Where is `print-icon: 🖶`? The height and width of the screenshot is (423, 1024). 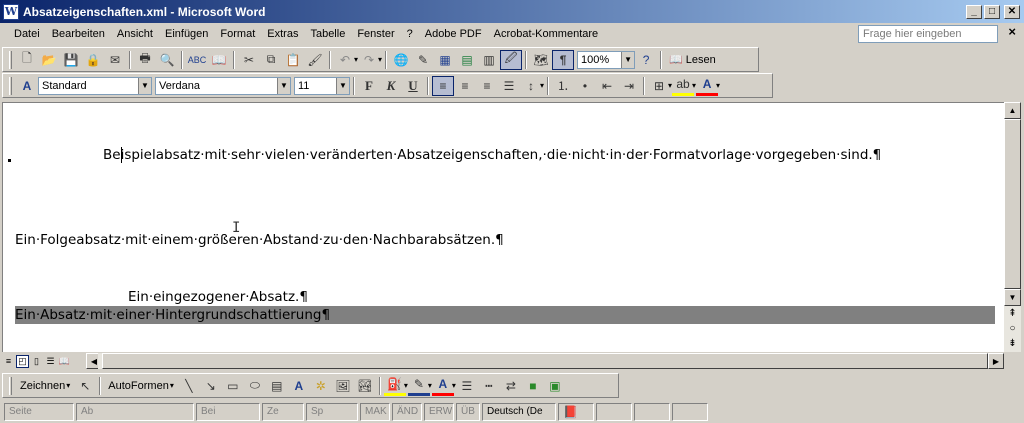 print-icon: 🖶 is located at coordinates (145, 60).